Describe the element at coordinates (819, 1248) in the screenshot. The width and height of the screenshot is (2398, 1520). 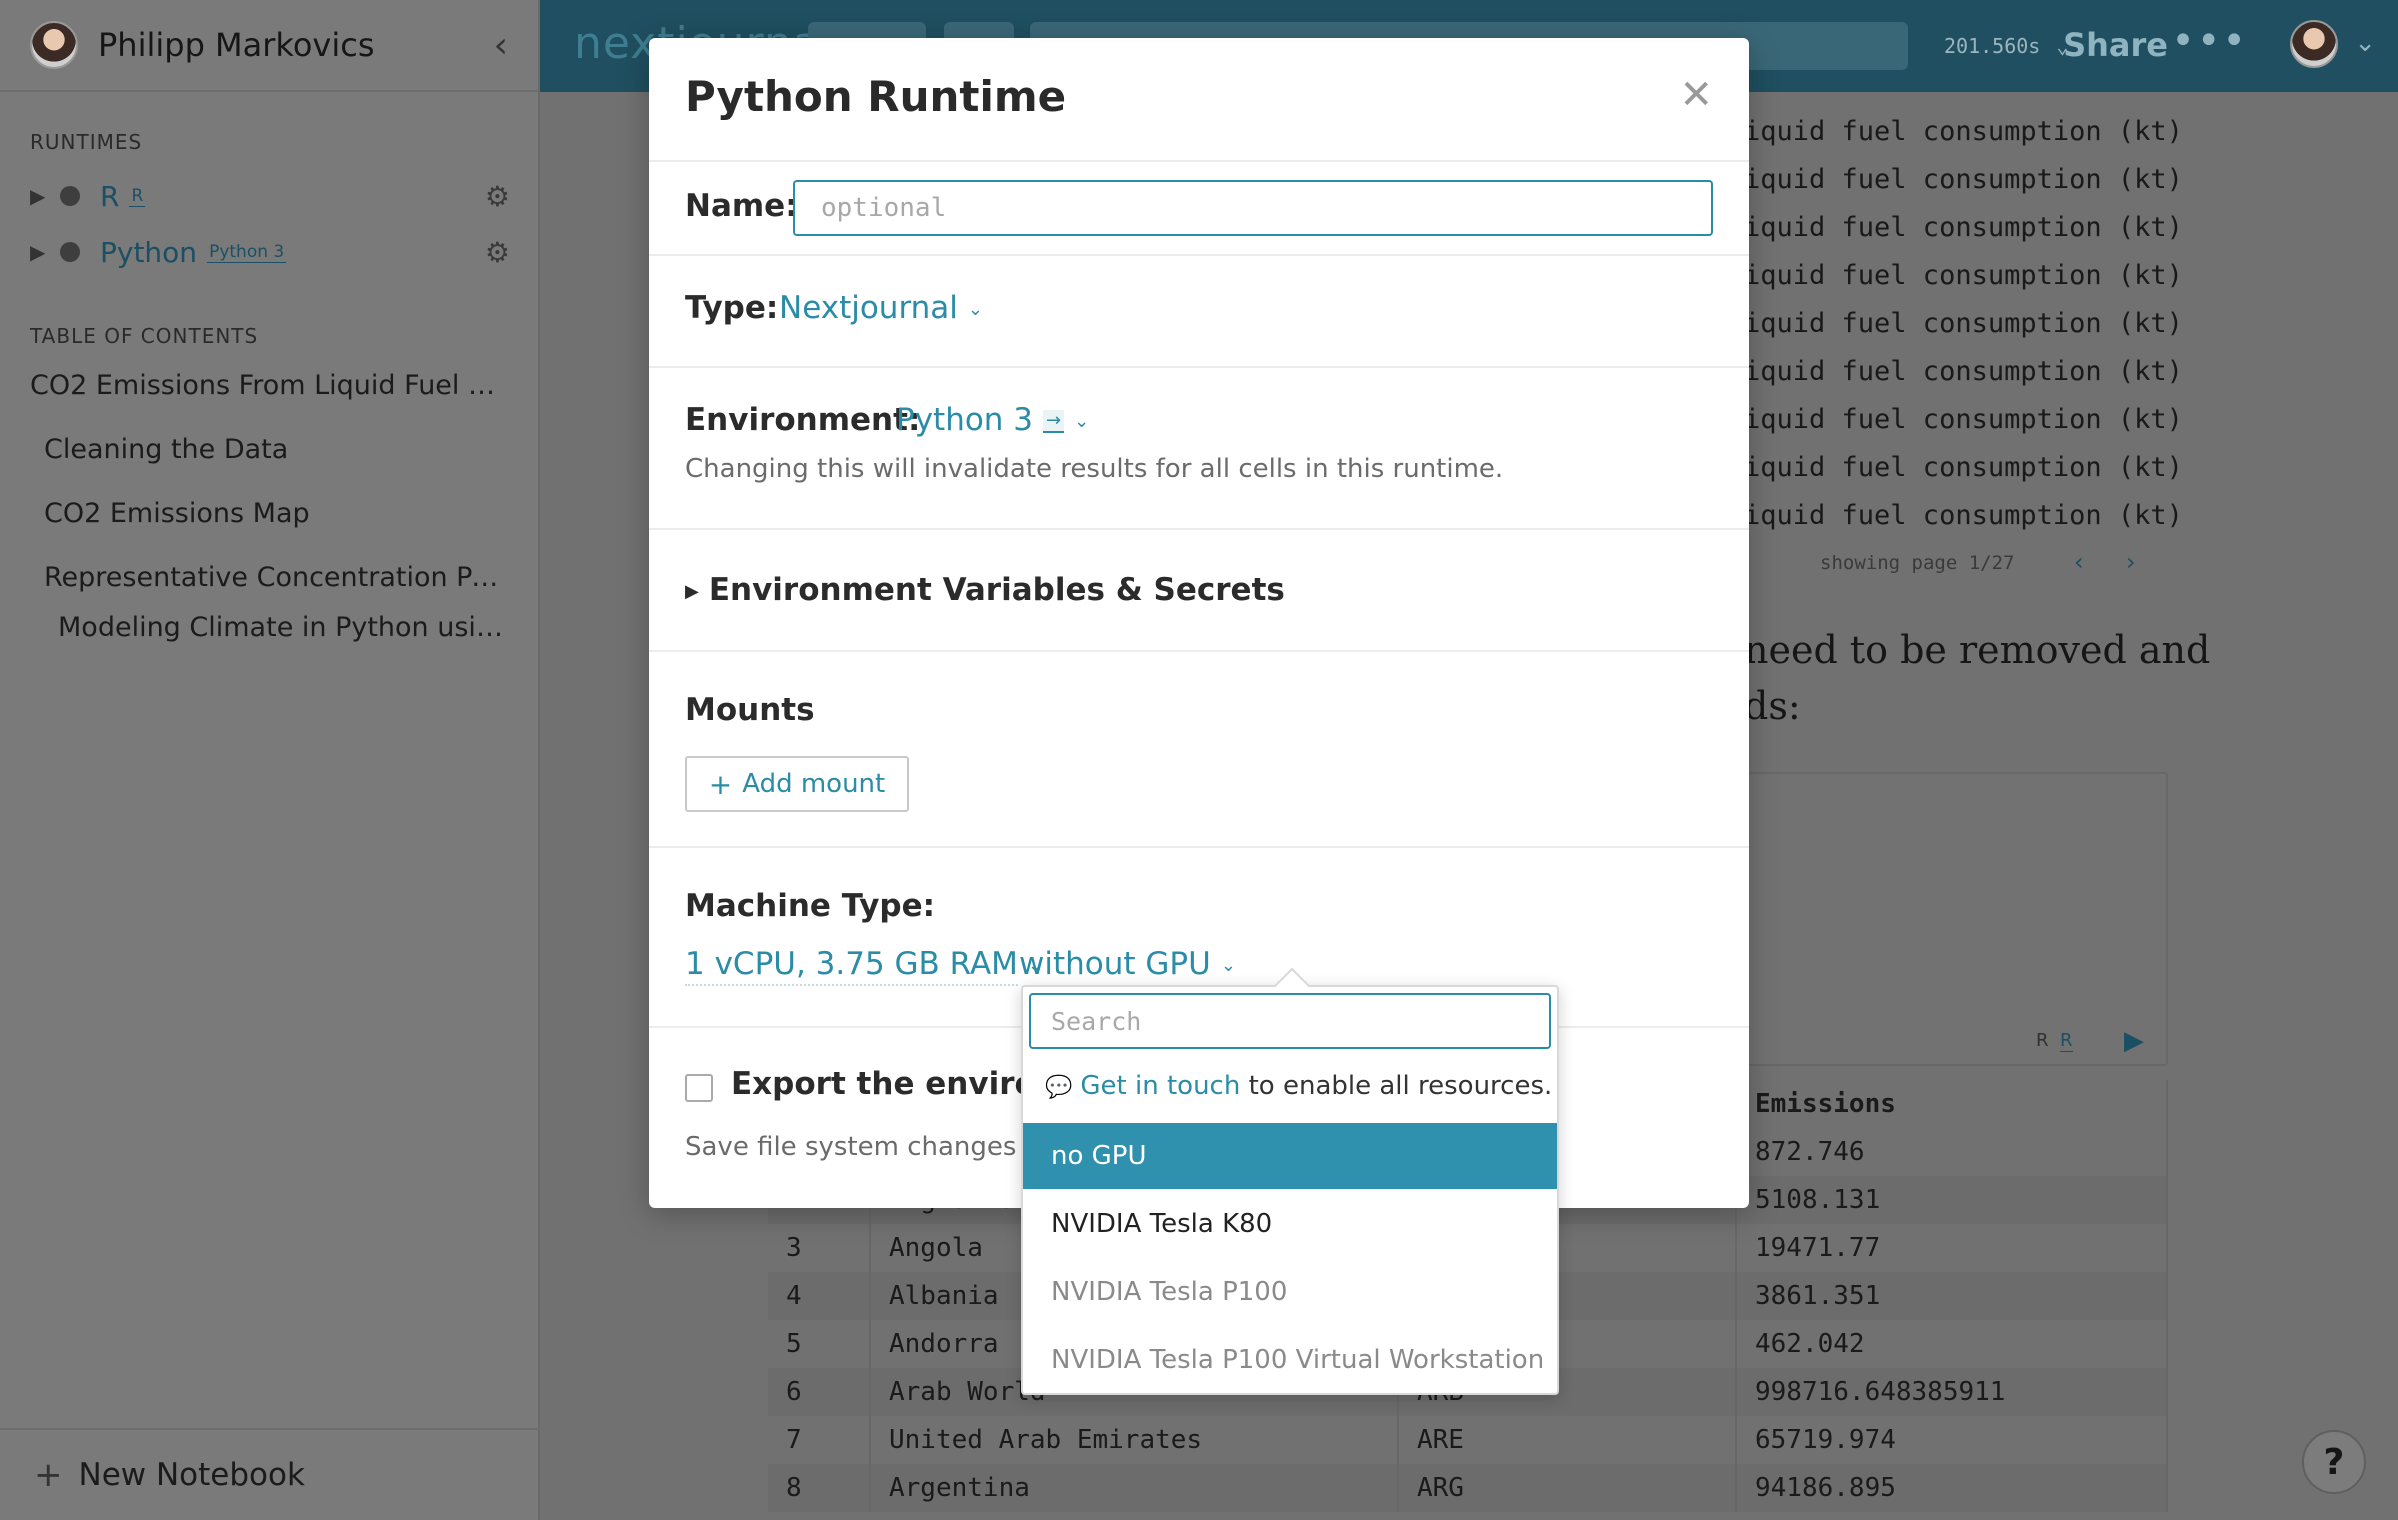
I see `row-index: 3` at that location.